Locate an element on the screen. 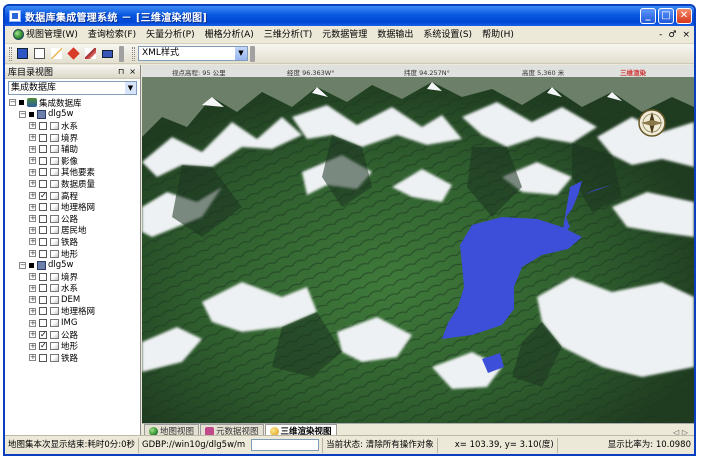  maximize-button: □ is located at coordinates (666, 16).